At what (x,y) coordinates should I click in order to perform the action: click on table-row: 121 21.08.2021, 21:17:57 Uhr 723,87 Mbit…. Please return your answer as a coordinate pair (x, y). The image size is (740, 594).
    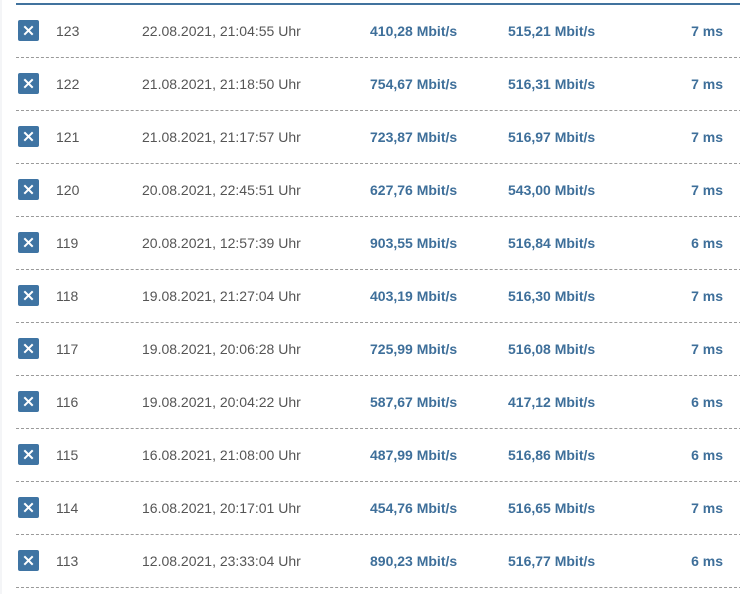
    Looking at the image, I should click on (378, 137).